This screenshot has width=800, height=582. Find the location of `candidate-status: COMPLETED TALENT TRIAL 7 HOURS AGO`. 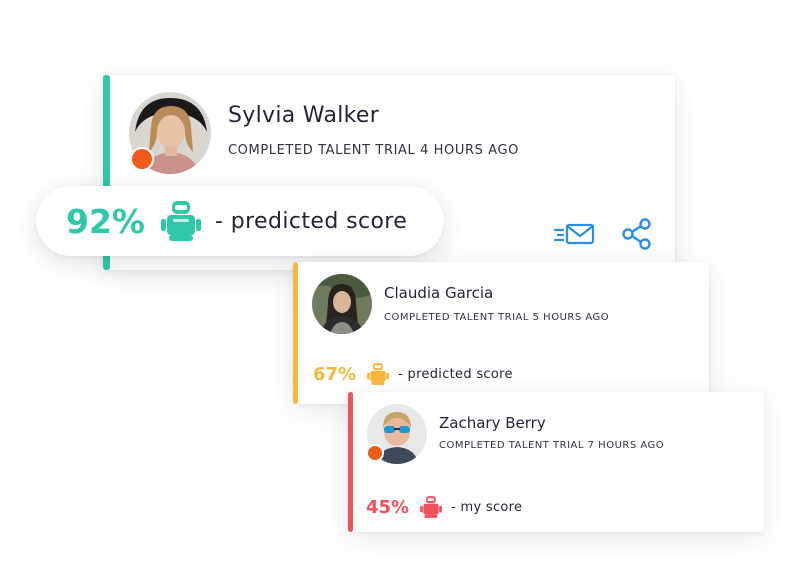

candidate-status: COMPLETED TALENT TRIAL 7 HOURS AGO is located at coordinates (552, 445).